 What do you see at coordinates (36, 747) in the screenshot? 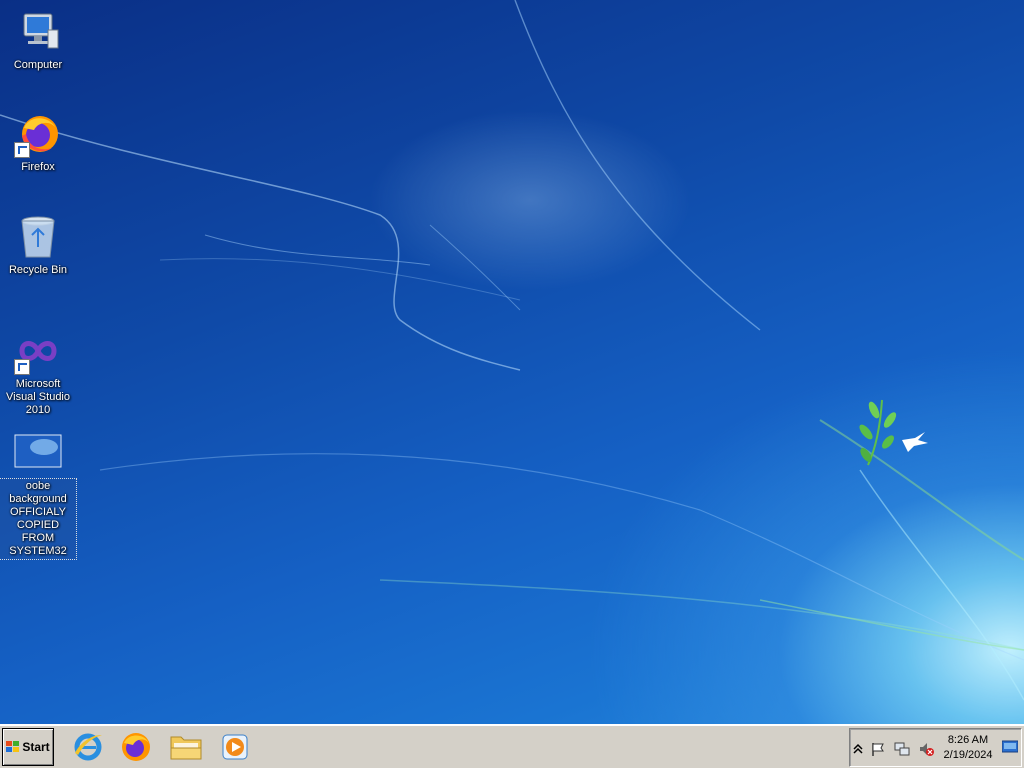
I see `start-label: Start` at bounding box center [36, 747].